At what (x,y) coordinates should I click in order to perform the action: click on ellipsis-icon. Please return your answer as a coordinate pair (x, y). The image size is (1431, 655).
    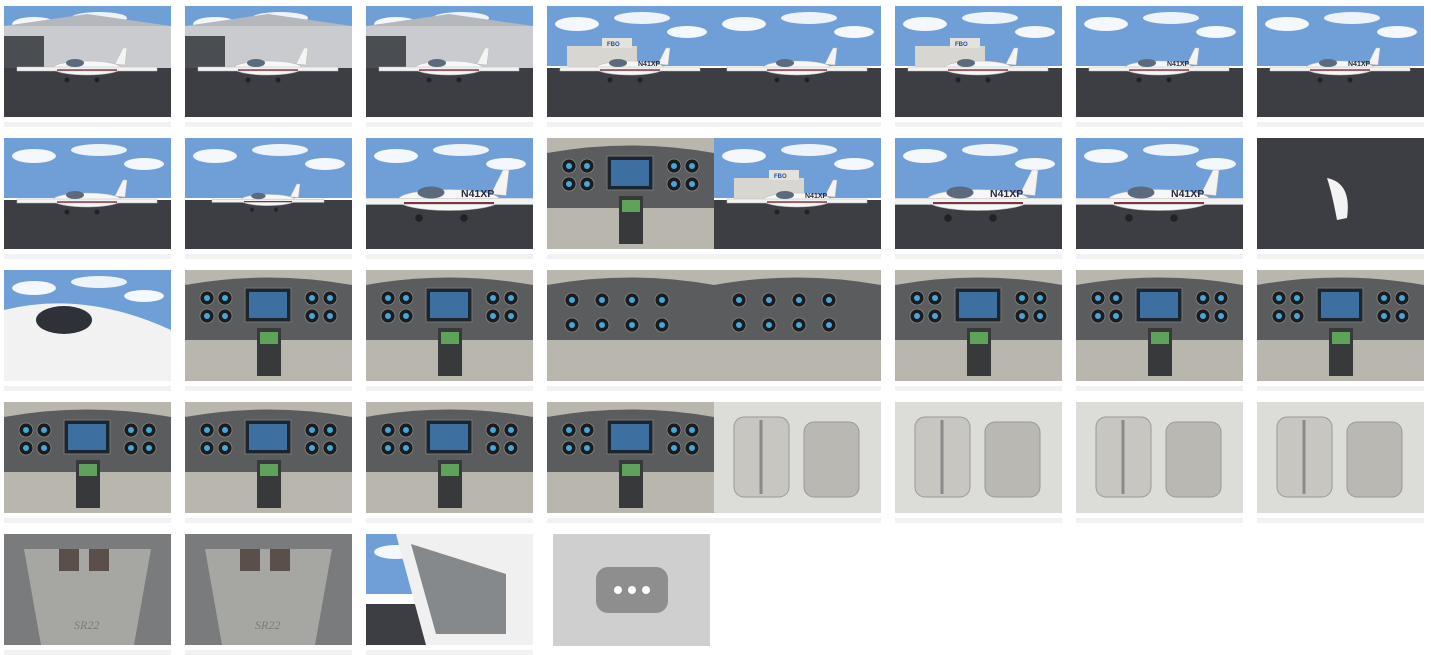
    Looking at the image, I should click on (631, 590).